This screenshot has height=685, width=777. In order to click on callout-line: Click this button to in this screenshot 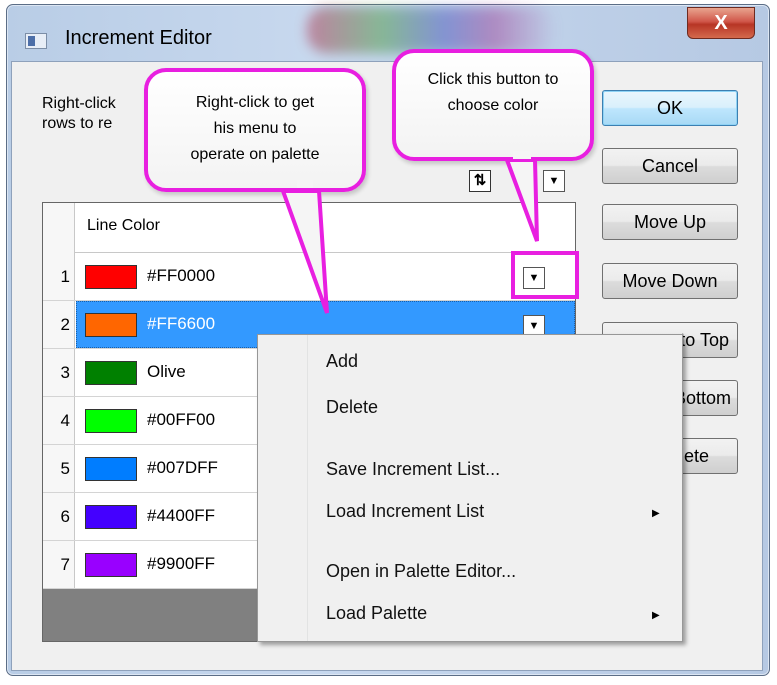, I will do `click(493, 79)`.